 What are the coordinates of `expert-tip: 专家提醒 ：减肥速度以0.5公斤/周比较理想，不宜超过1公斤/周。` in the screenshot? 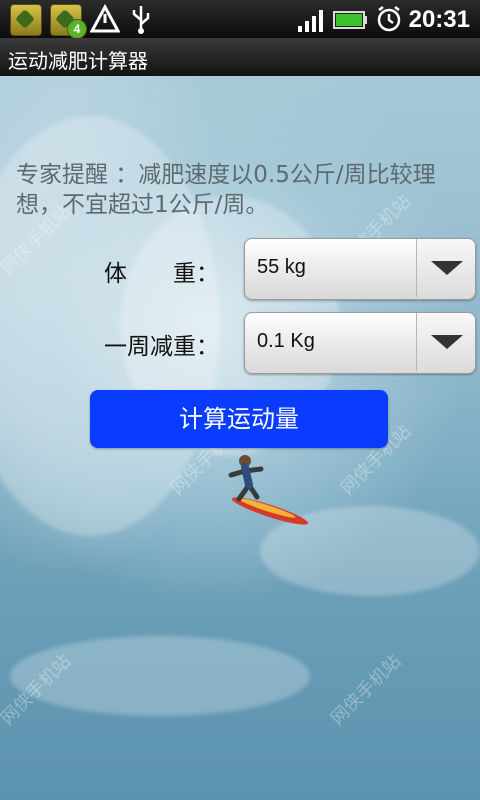 It's located at (226, 190).